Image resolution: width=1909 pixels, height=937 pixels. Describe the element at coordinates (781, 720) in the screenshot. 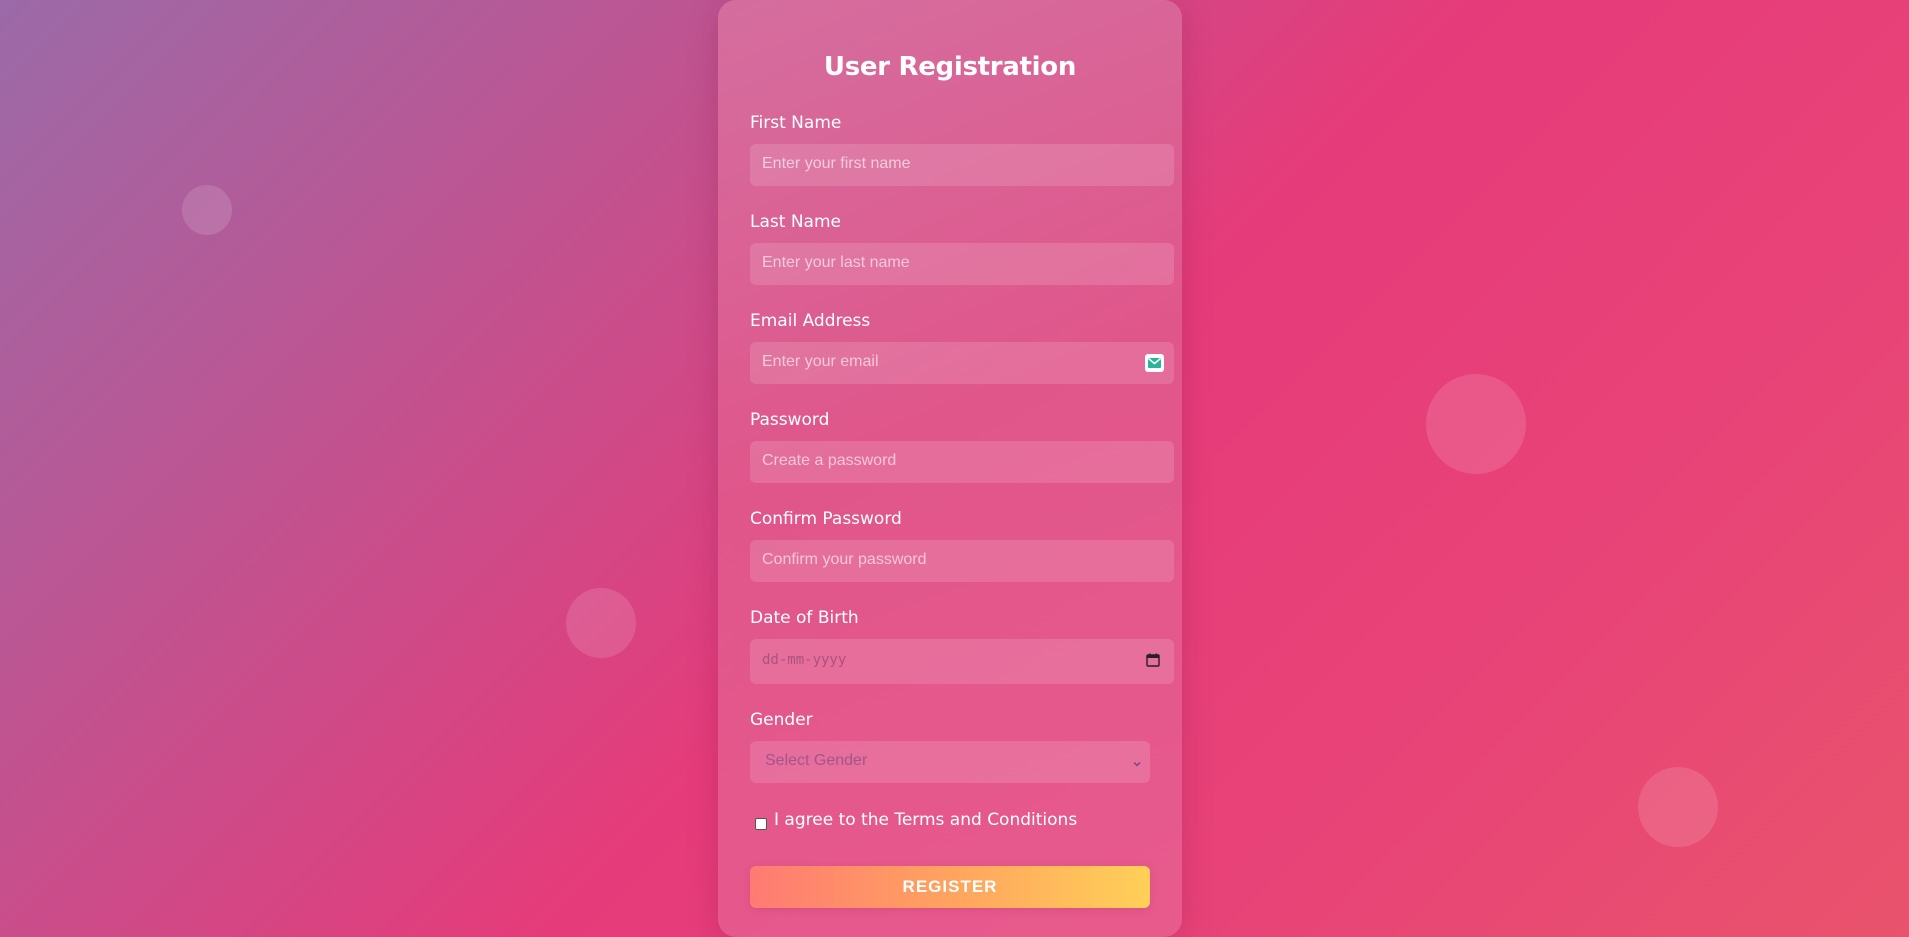

I see `gender-label: Gender` at that location.